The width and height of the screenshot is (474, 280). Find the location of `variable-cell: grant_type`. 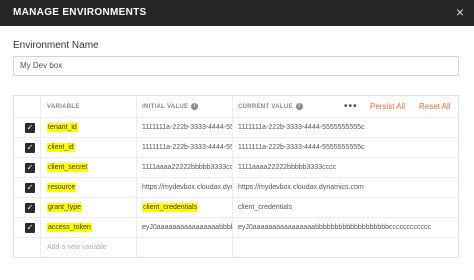

variable-cell: grant_type is located at coordinates (88, 207).